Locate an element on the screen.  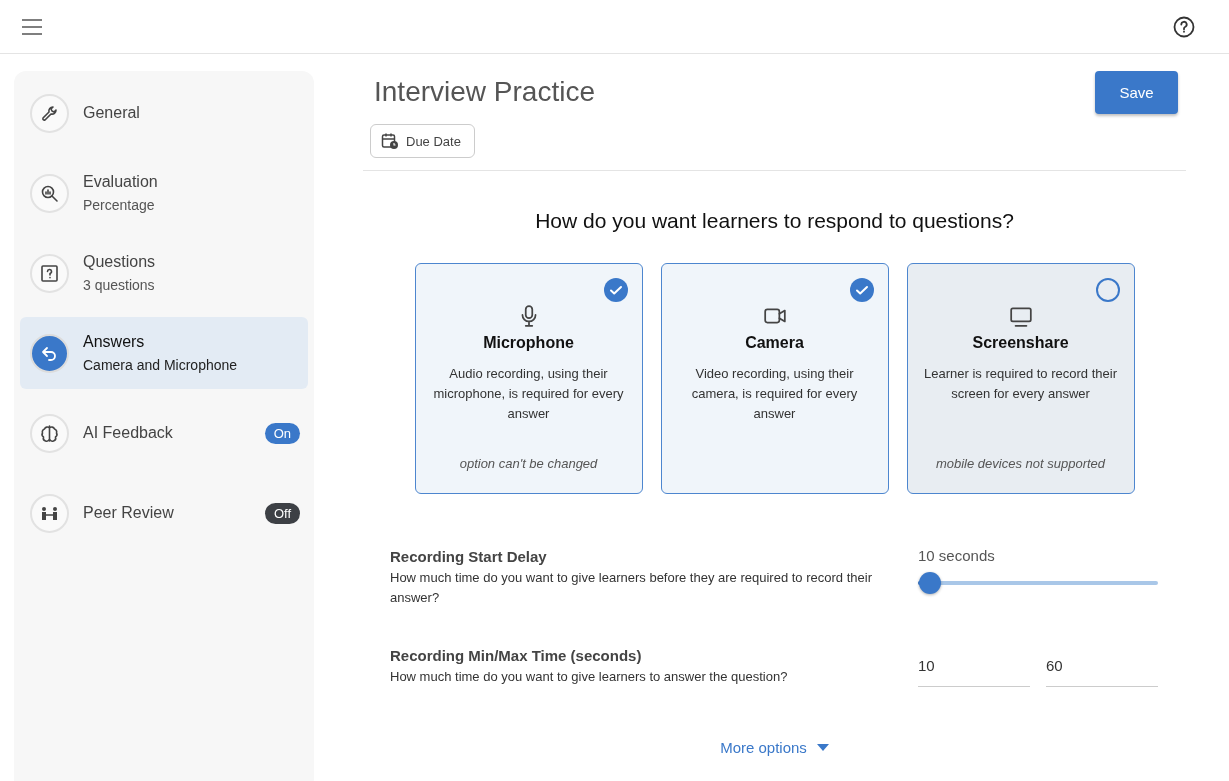
sidebar-item-title: Answers is located at coordinates (114, 342).